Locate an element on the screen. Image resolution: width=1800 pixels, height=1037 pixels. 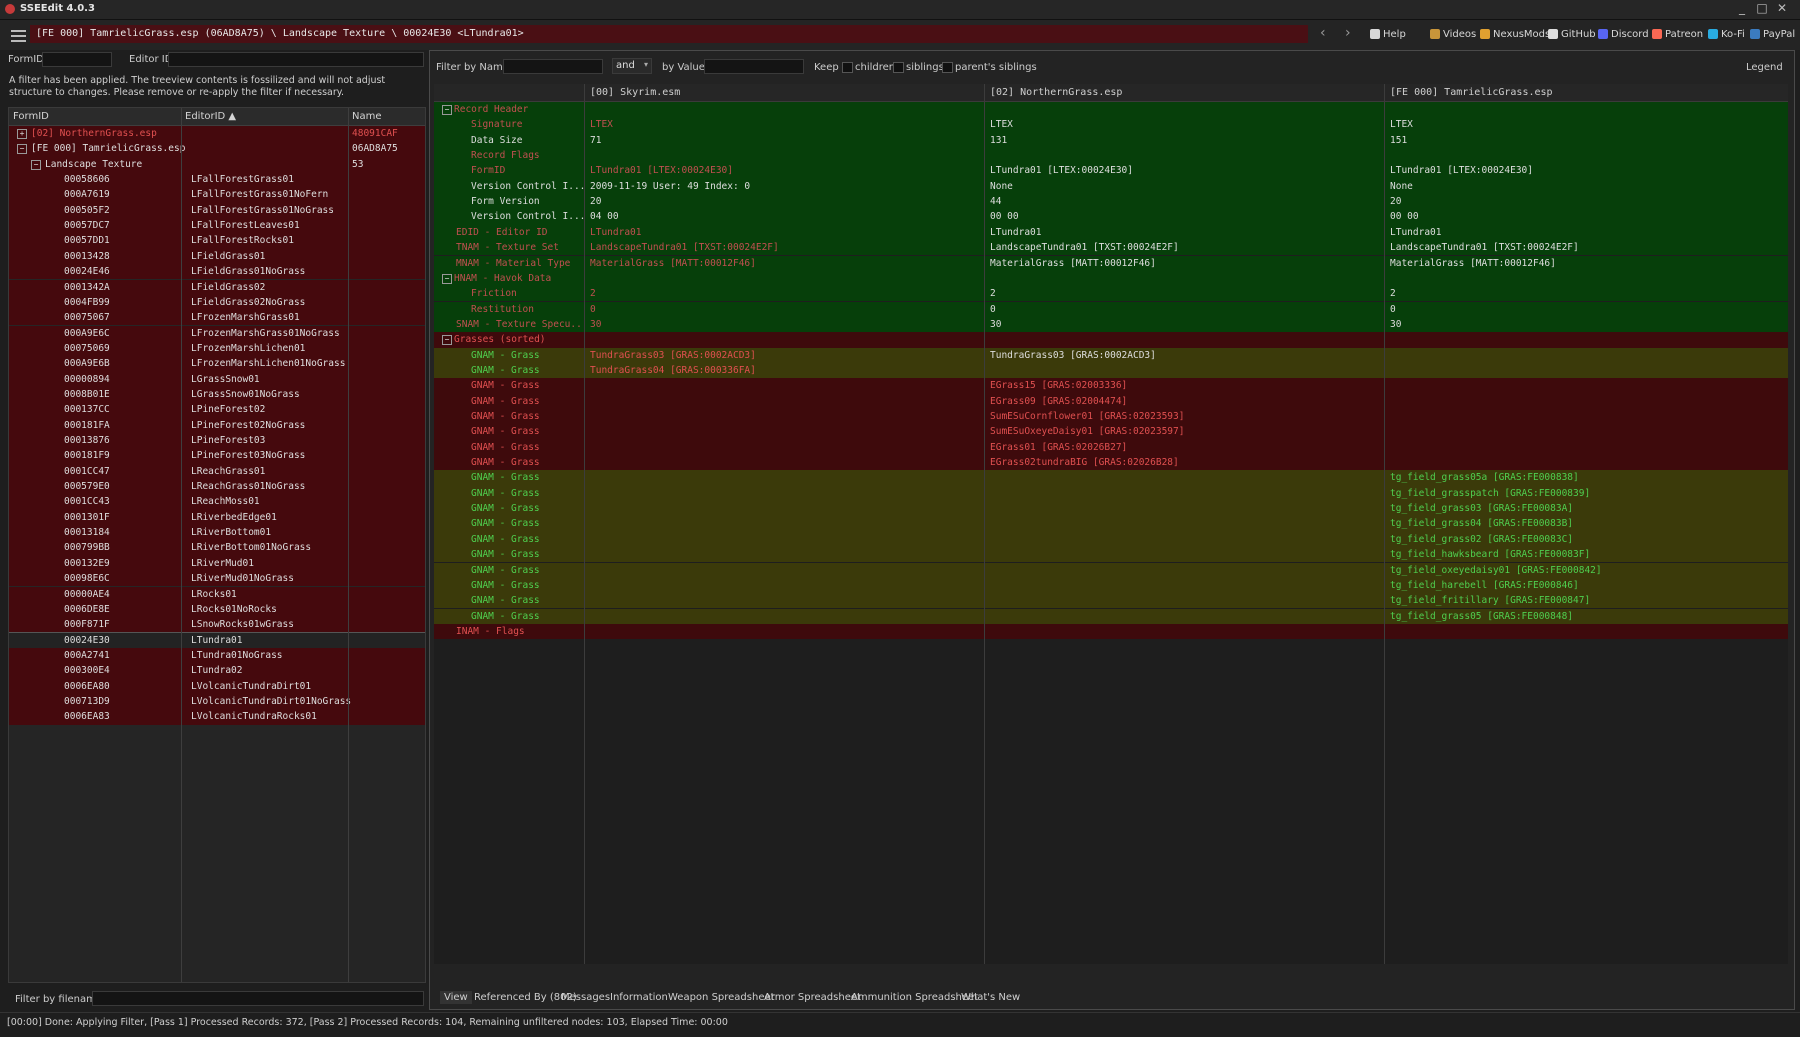
cell-value: EGrass02tundraBIG [GRAS:02026B28] is located at coordinates (1184, 462).